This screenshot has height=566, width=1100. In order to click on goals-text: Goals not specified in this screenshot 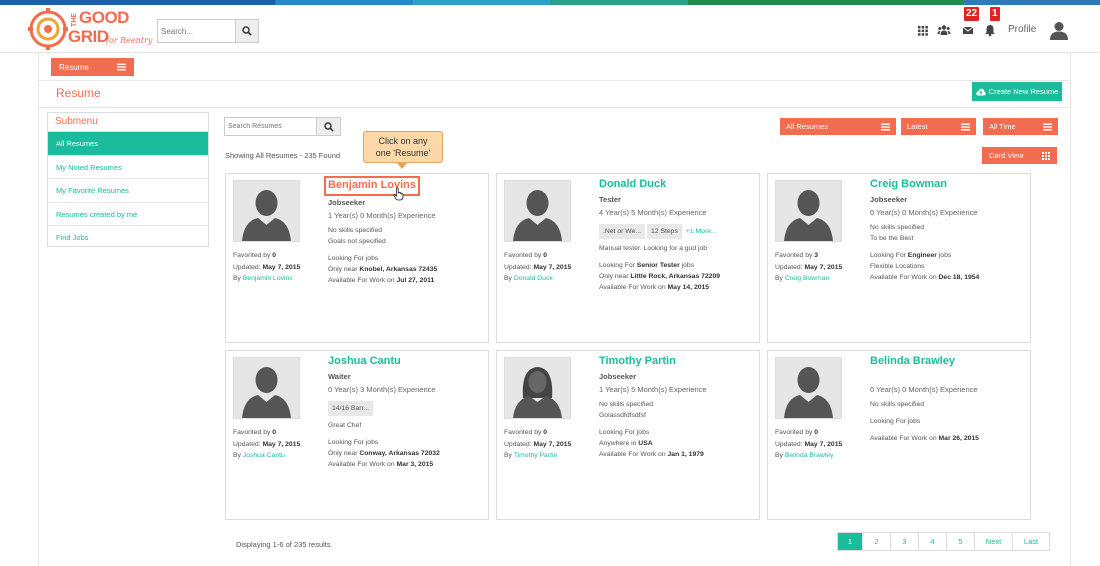, I will do `click(357, 241)`.